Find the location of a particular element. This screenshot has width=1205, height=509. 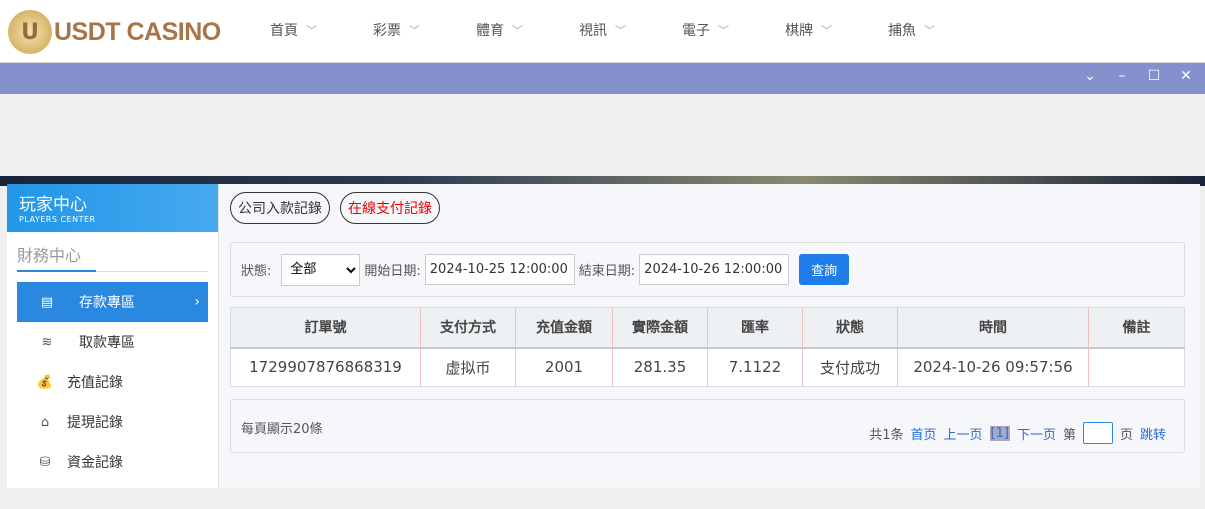

piggy-bank-icon: ⛁ is located at coordinates (45, 462).